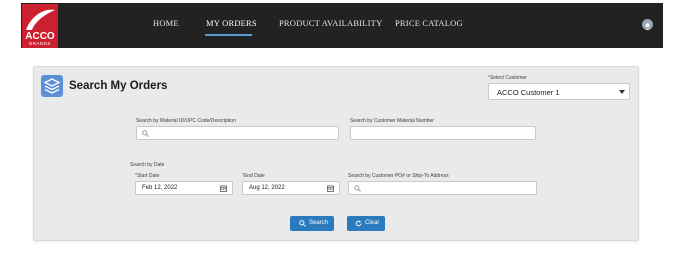  I want to click on po-ship-search-input, so click(442, 188).